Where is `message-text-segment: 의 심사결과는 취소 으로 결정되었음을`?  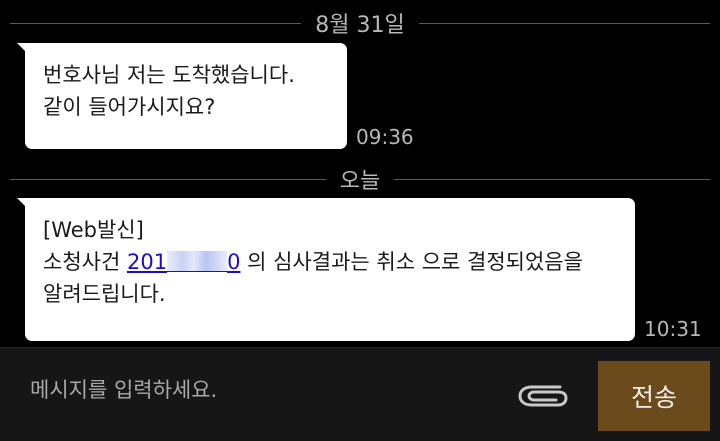 message-text-segment: 의 심사결과는 취소 으로 결정되었음을 is located at coordinates (411, 262).